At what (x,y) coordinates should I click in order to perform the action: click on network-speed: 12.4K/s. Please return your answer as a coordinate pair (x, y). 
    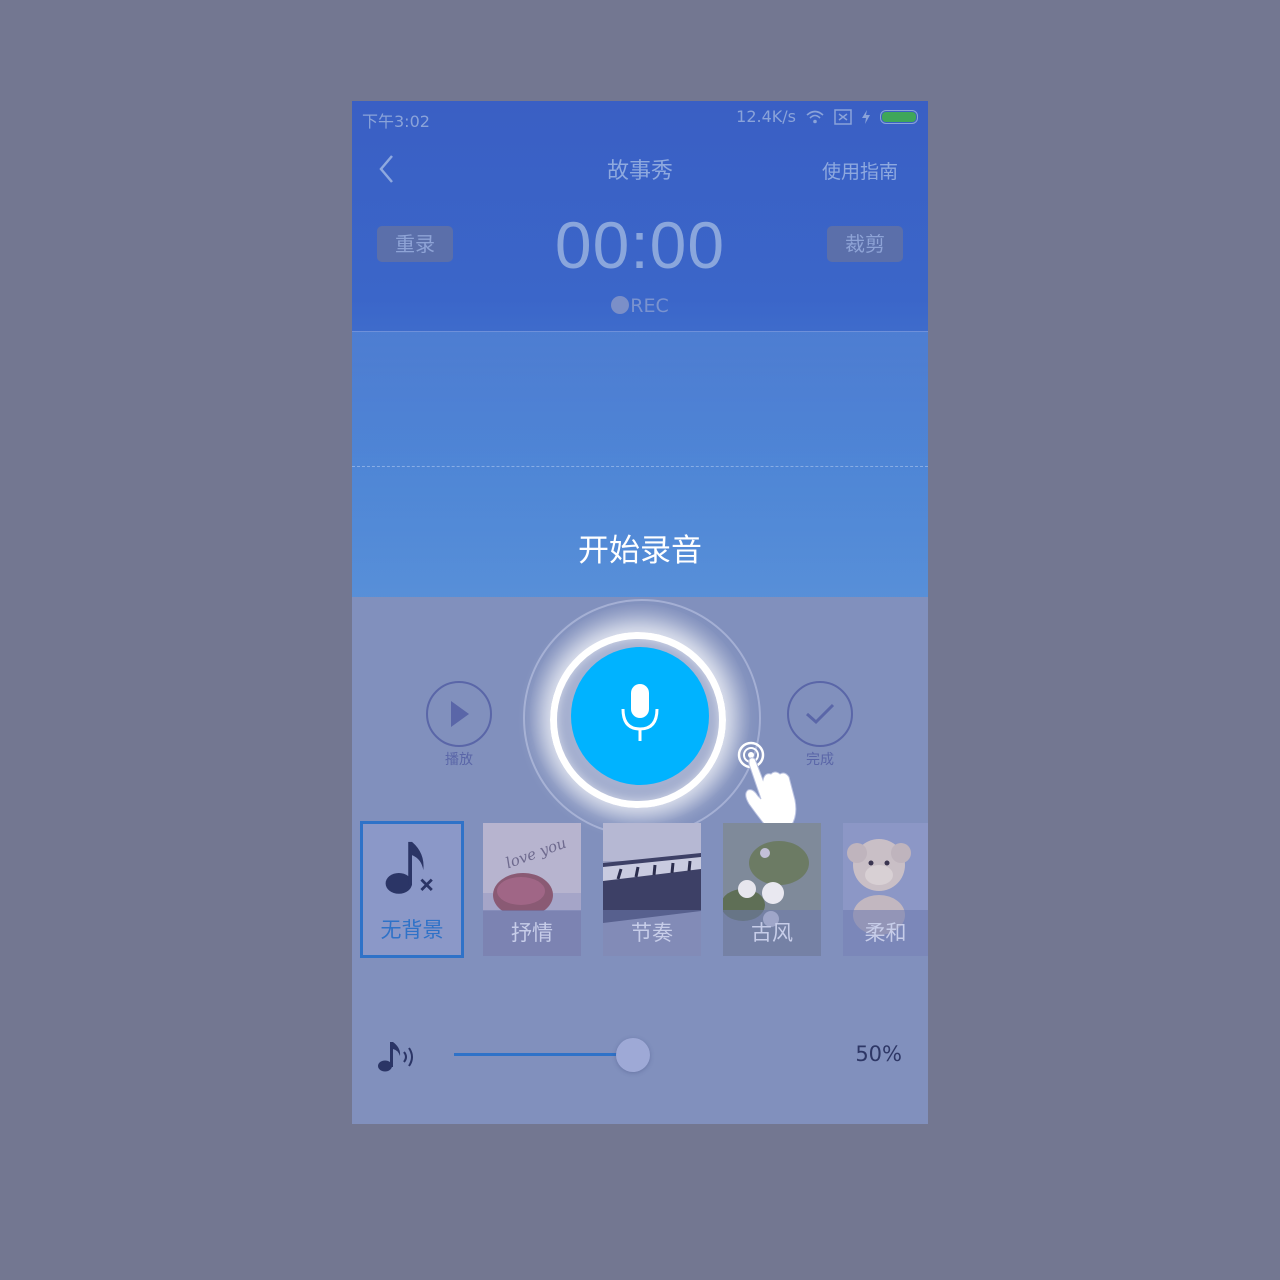
    Looking at the image, I should click on (766, 116).